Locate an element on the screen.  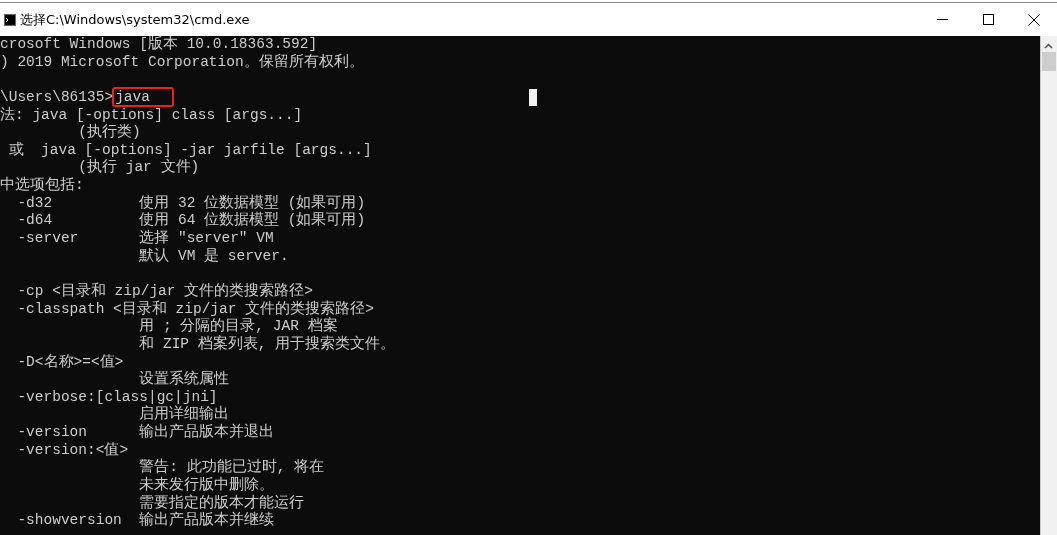
scrollbar-thumb is located at coordinates (1049, 61).